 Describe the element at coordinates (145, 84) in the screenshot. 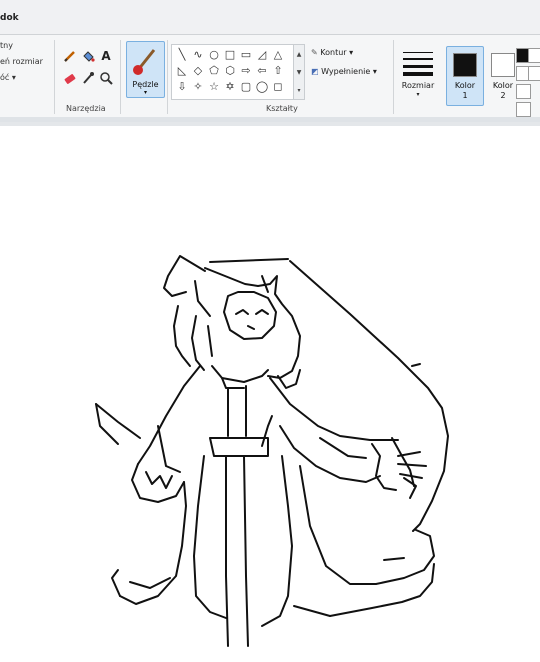

I see `brushes-label: Pędzle` at that location.